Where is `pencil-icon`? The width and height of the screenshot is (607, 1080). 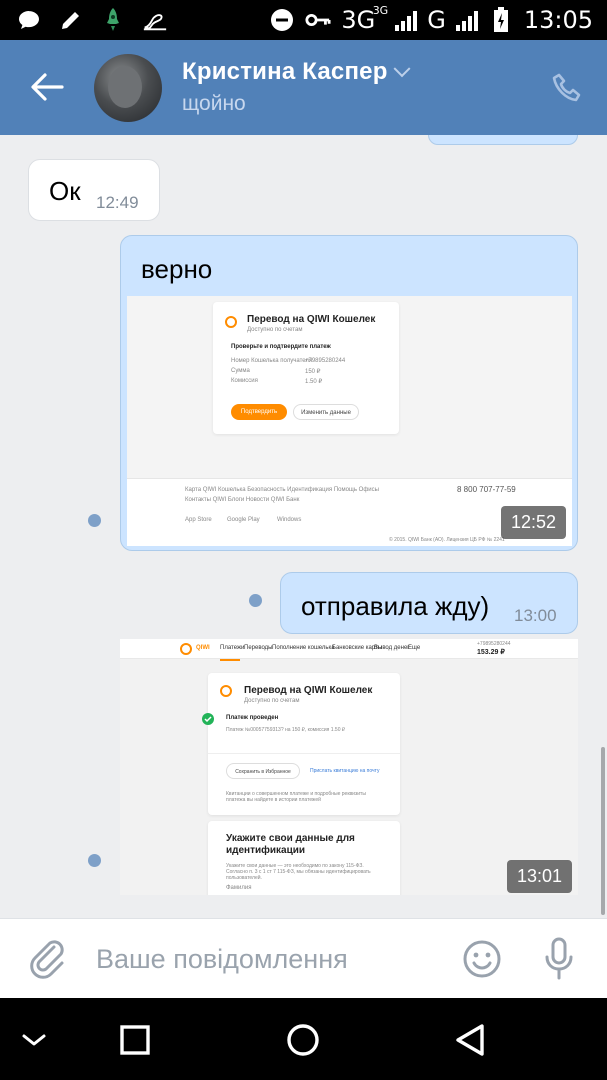
pencil-icon is located at coordinates (71, 20).